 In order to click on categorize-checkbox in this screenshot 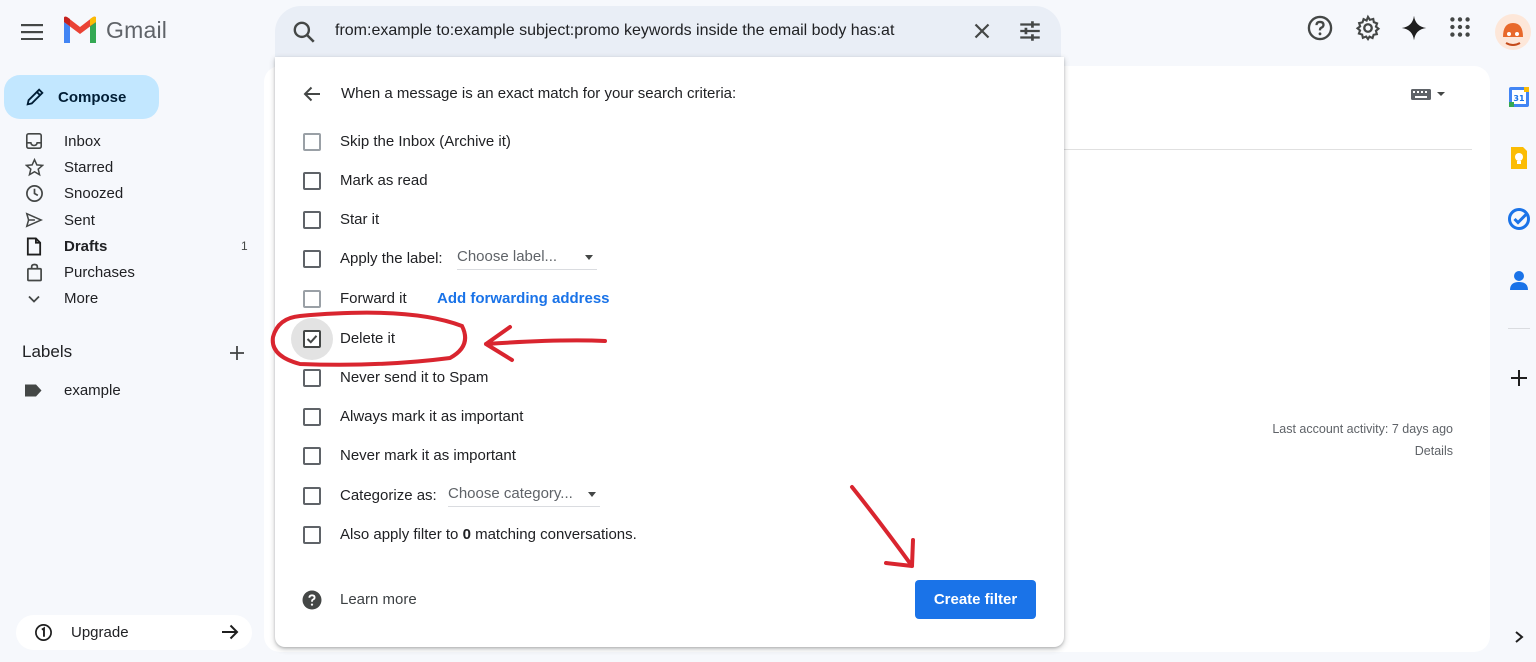, I will do `click(312, 496)`.